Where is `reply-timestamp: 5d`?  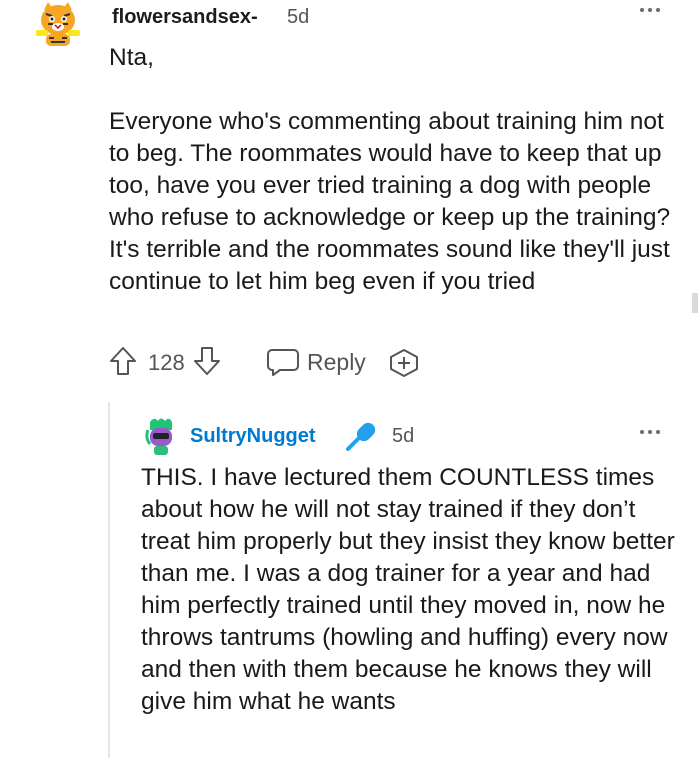 reply-timestamp: 5d is located at coordinates (403, 436).